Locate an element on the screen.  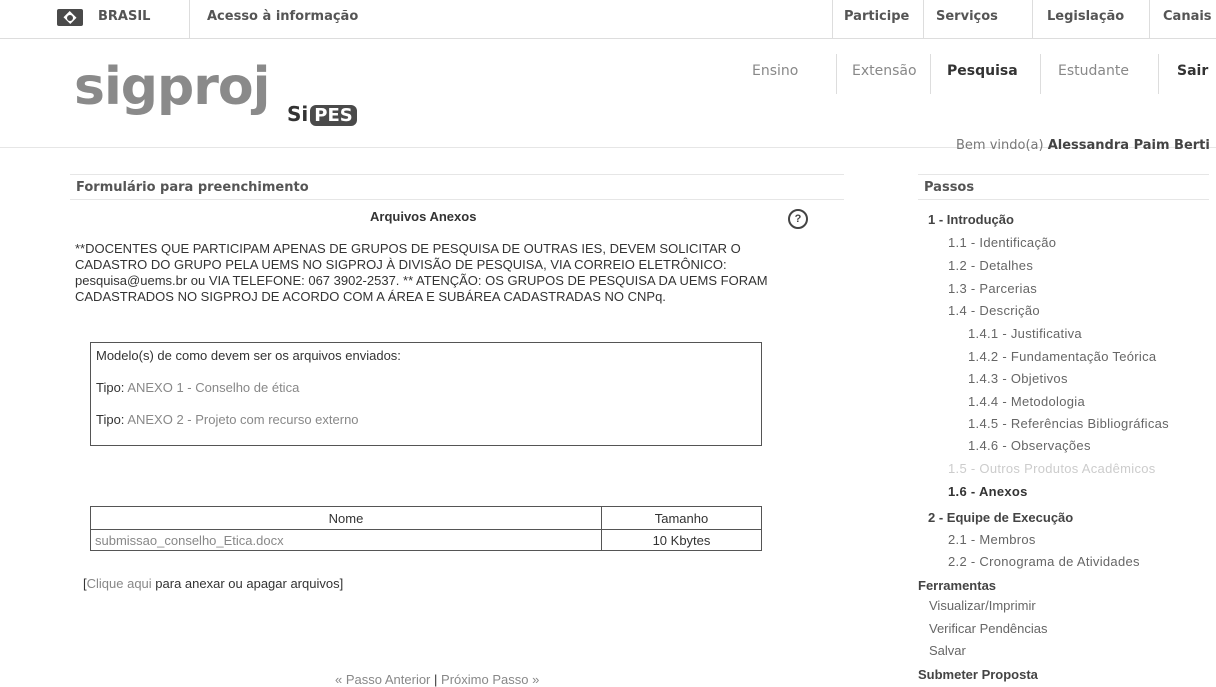
nav-ensino: Ensino is located at coordinates (775, 71).